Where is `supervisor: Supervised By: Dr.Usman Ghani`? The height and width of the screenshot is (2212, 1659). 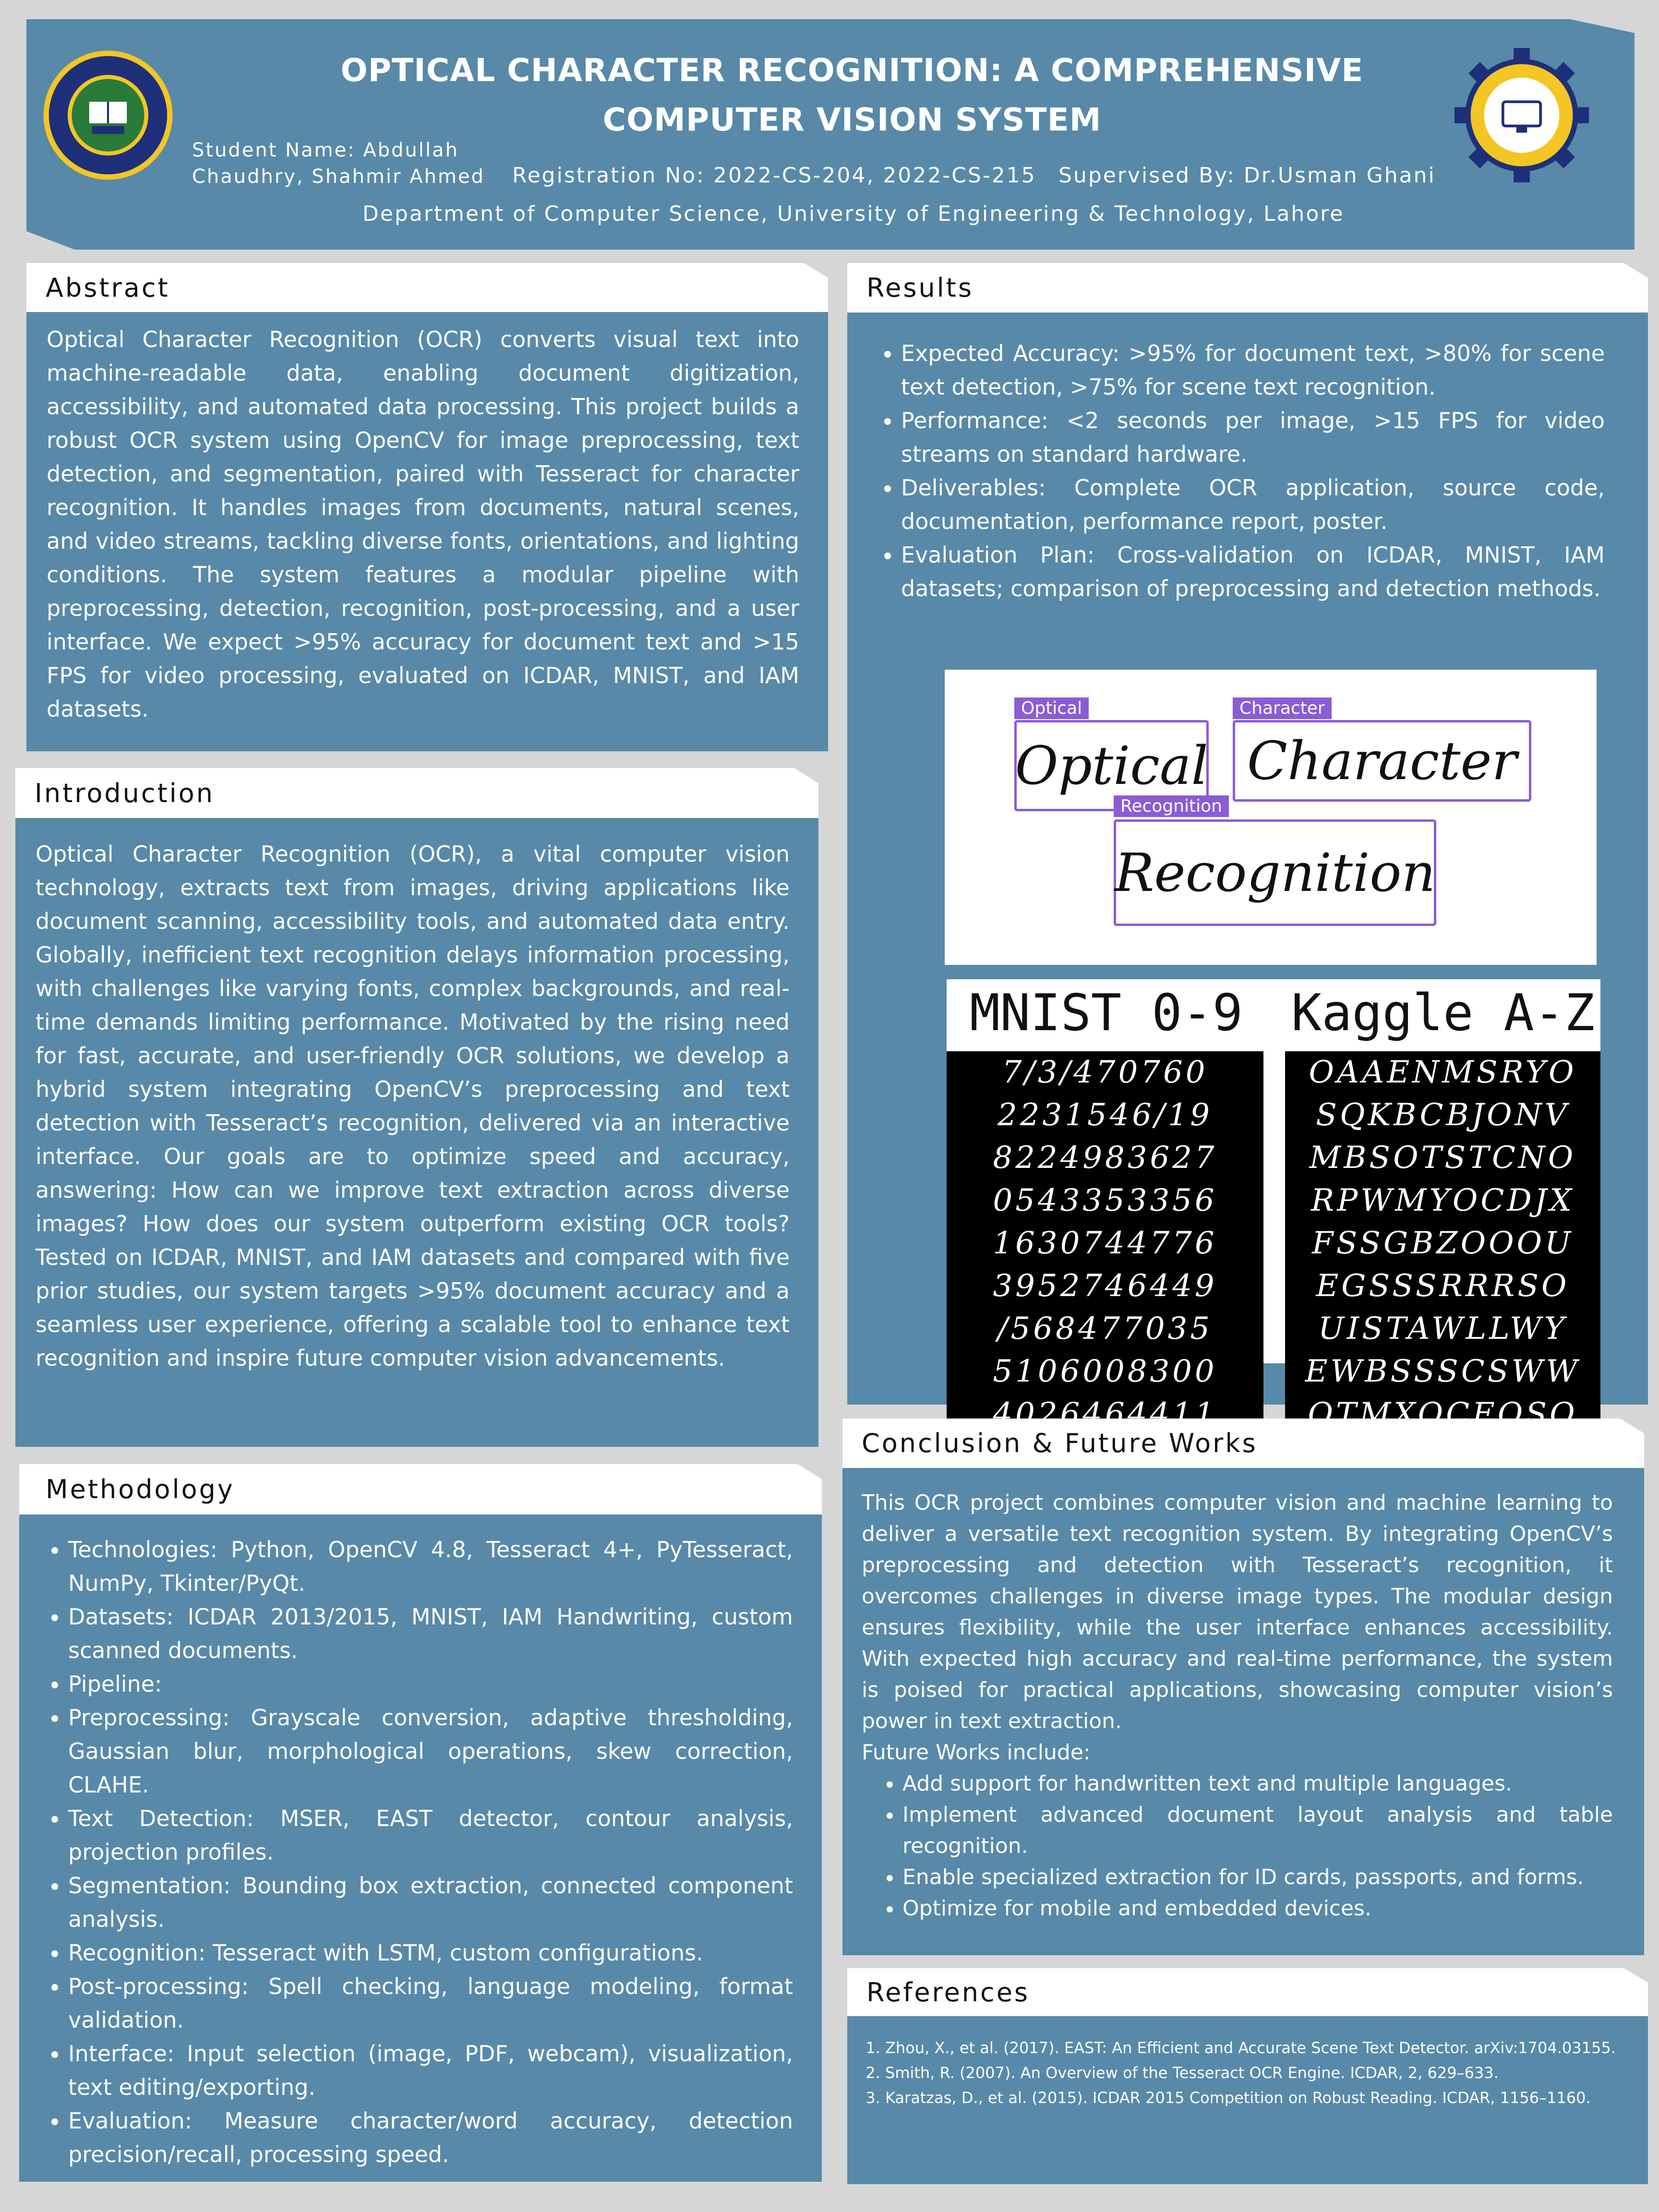
supervisor: Supervised By: Dr.Usman Ghani is located at coordinates (1247, 176).